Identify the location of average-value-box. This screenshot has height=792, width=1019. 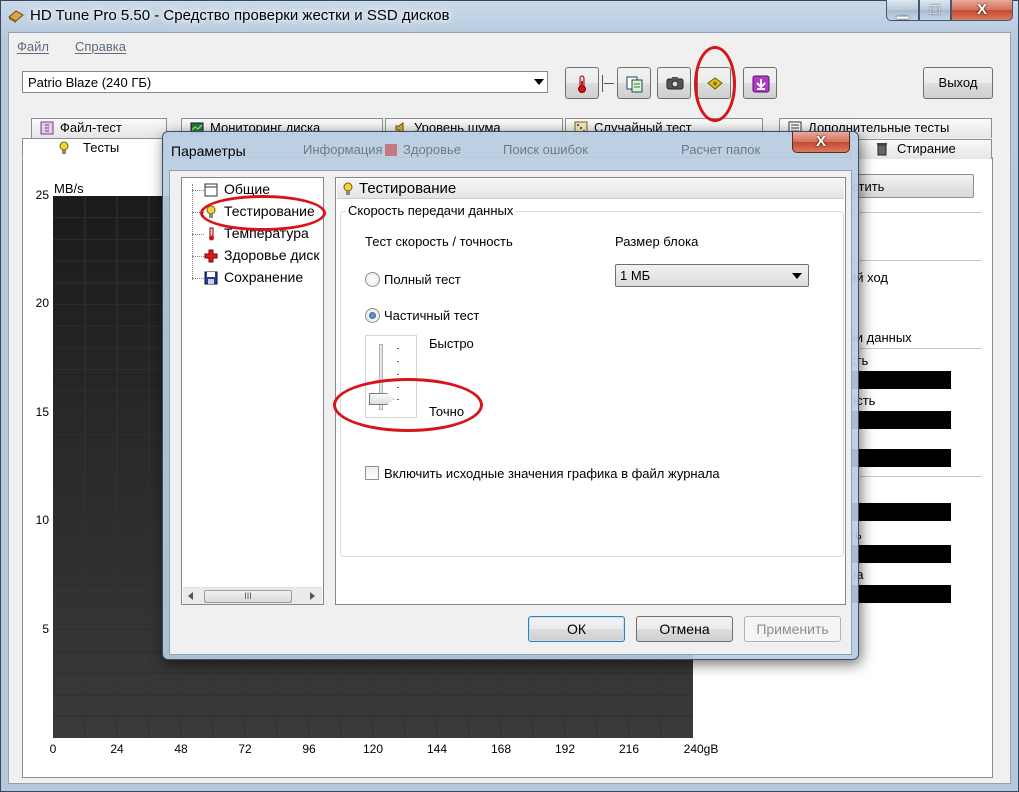
(901, 458).